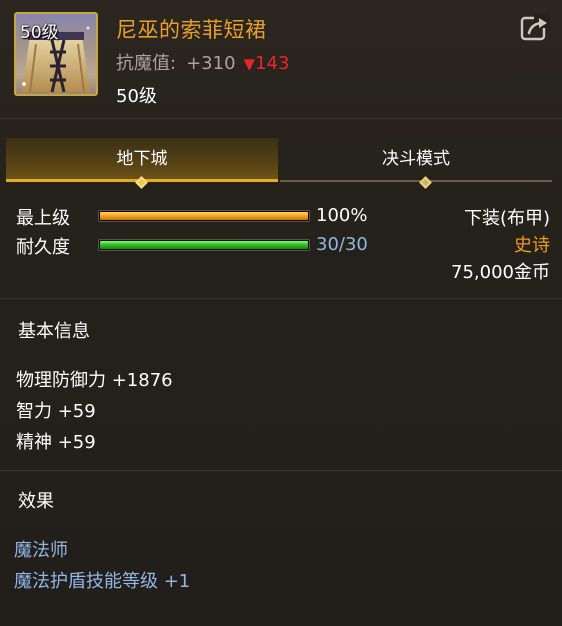 This screenshot has height=626, width=562. I want to click on item-name: 尼巫的索菲短裙, so click(191, 30).